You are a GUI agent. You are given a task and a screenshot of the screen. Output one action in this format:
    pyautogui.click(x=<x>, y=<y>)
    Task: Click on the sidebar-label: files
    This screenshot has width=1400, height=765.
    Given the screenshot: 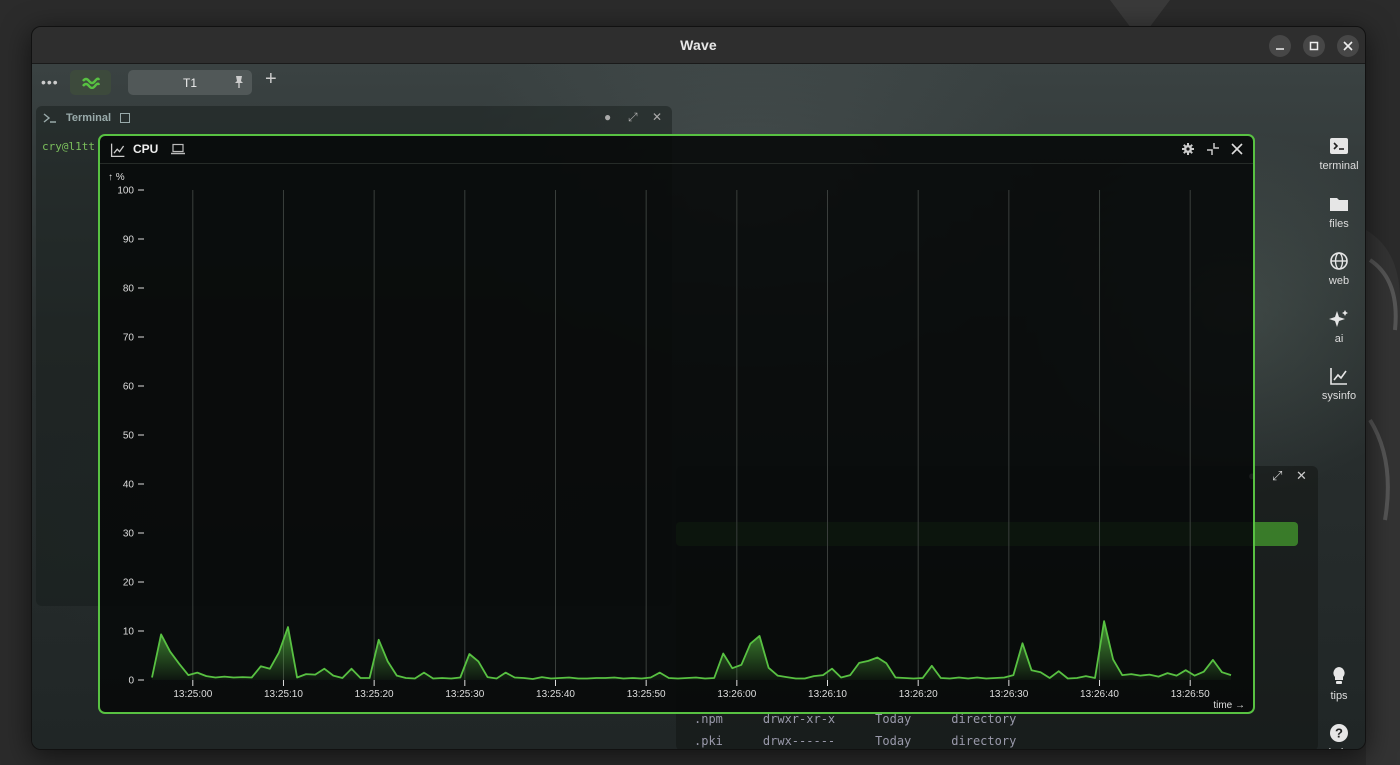 What is the action you would take?
    pyautogui.click(x=1339, y=224)
    